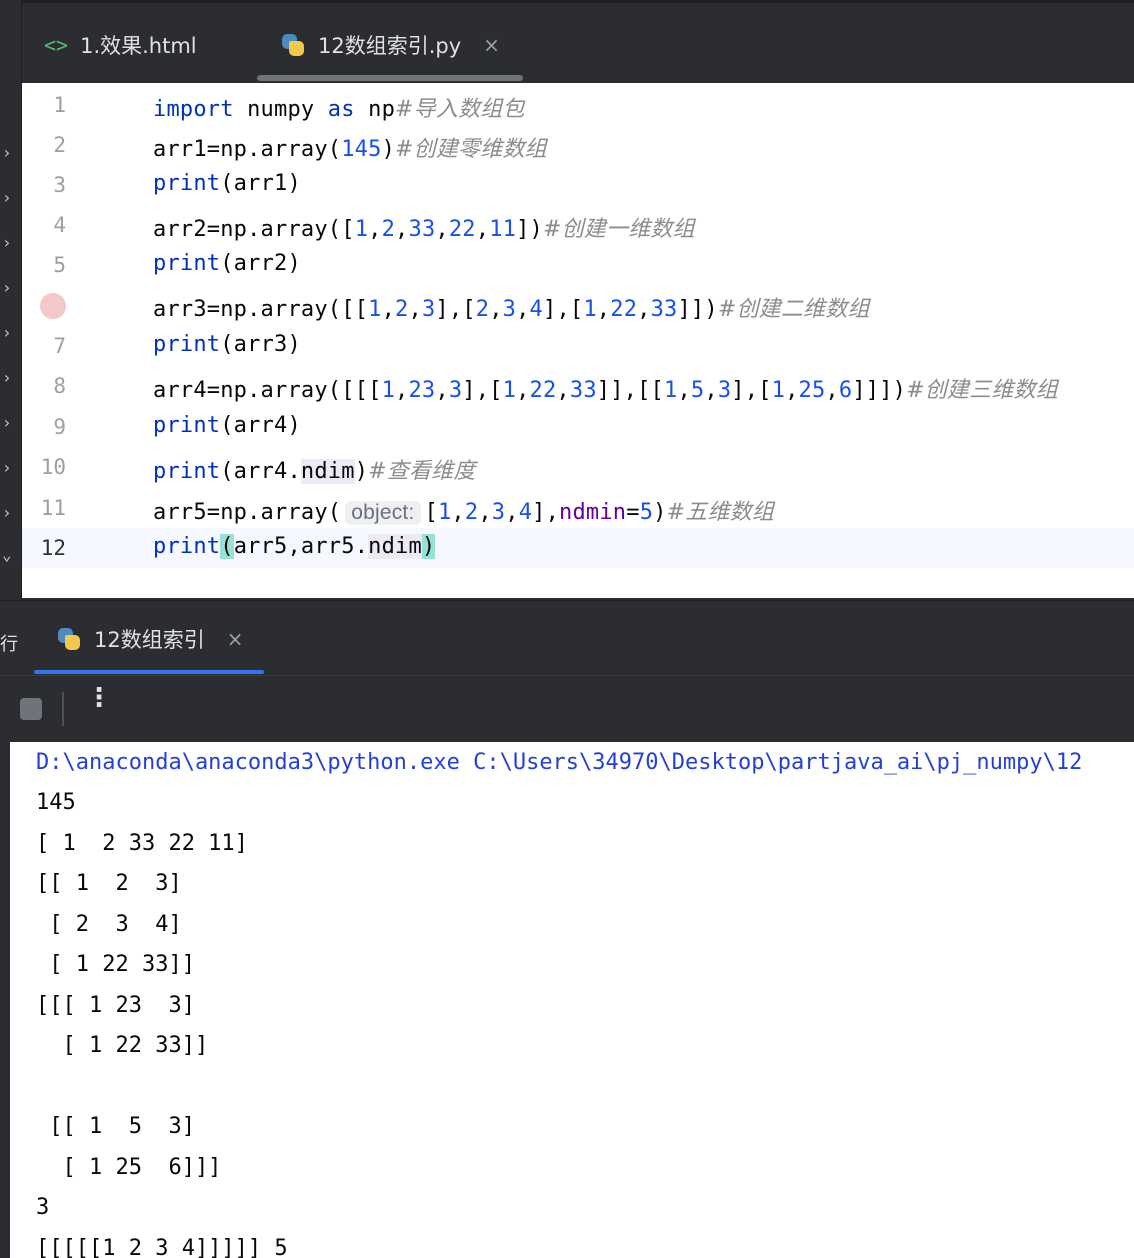  I want to click on number-literal: 25, so click(812, 390).